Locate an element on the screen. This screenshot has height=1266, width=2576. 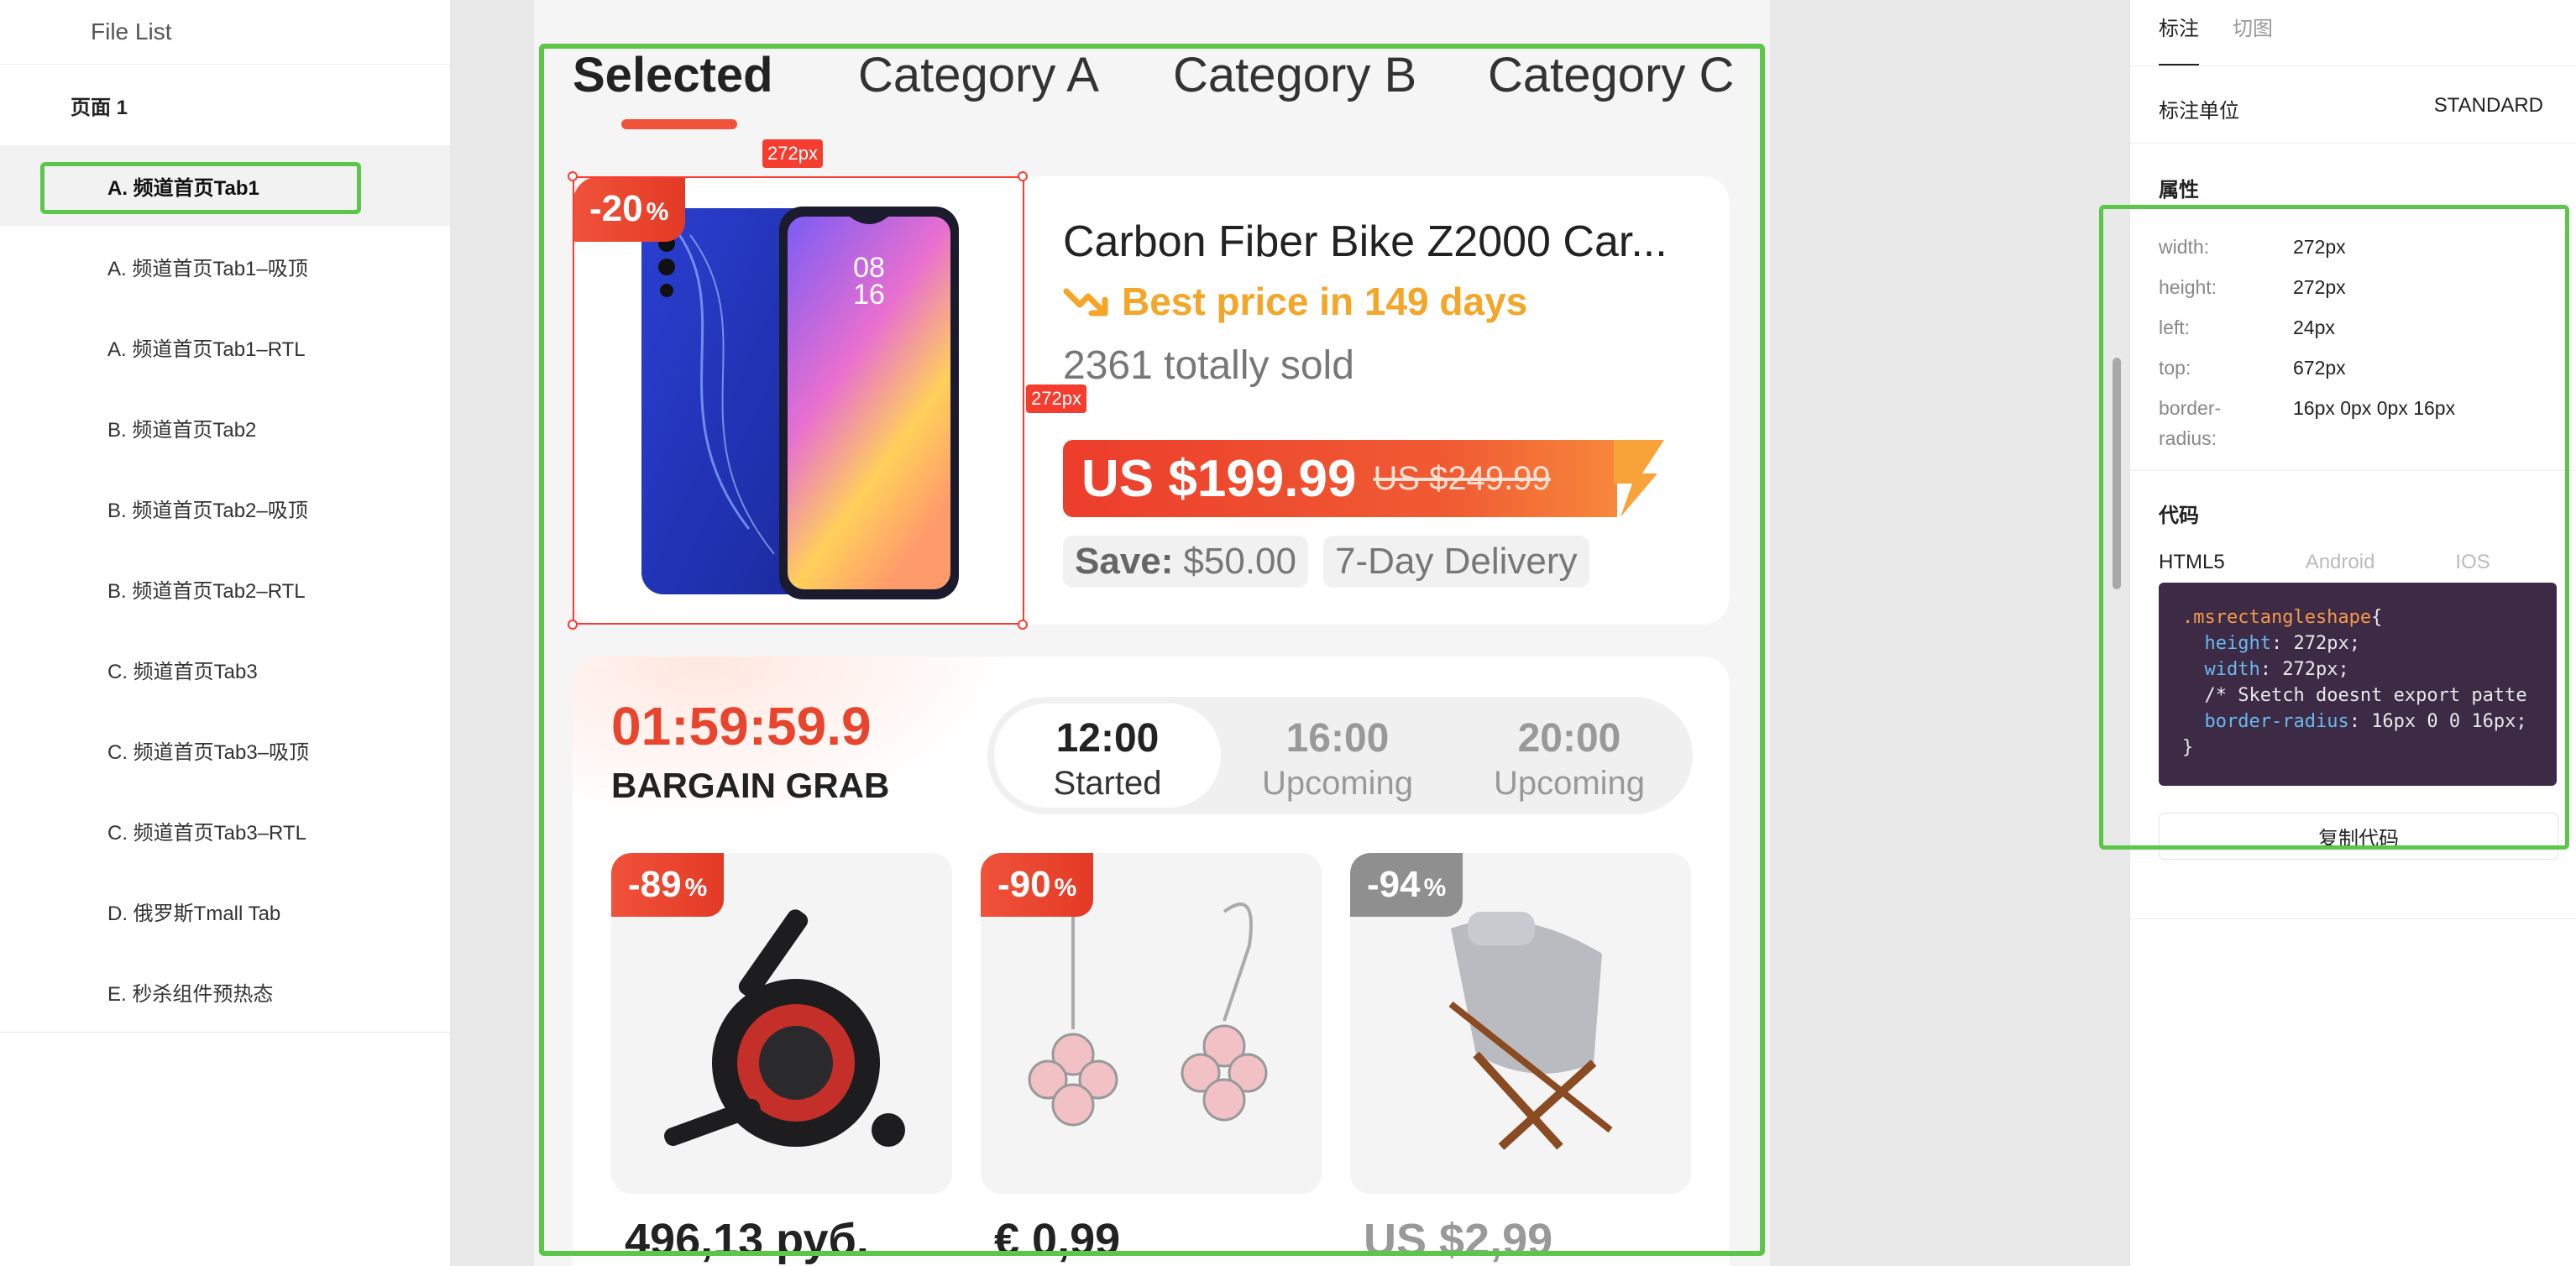
prop-row: width: 272px is located at coordinates (2252, 247).